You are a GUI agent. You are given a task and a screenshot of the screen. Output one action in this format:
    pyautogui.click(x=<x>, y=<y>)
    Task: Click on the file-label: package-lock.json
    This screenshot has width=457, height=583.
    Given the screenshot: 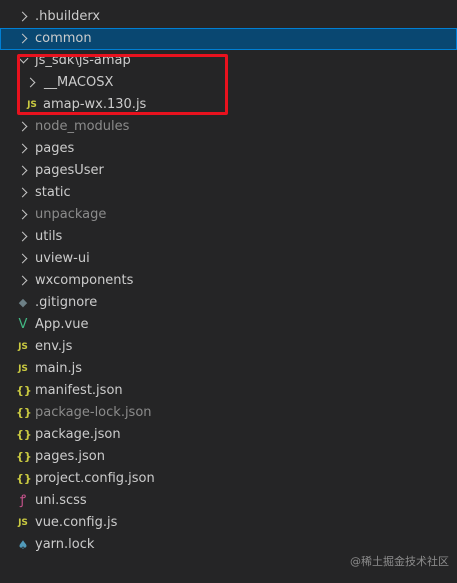 What is the action you would take?
    pyautogui.click(x=93, y=412)
    